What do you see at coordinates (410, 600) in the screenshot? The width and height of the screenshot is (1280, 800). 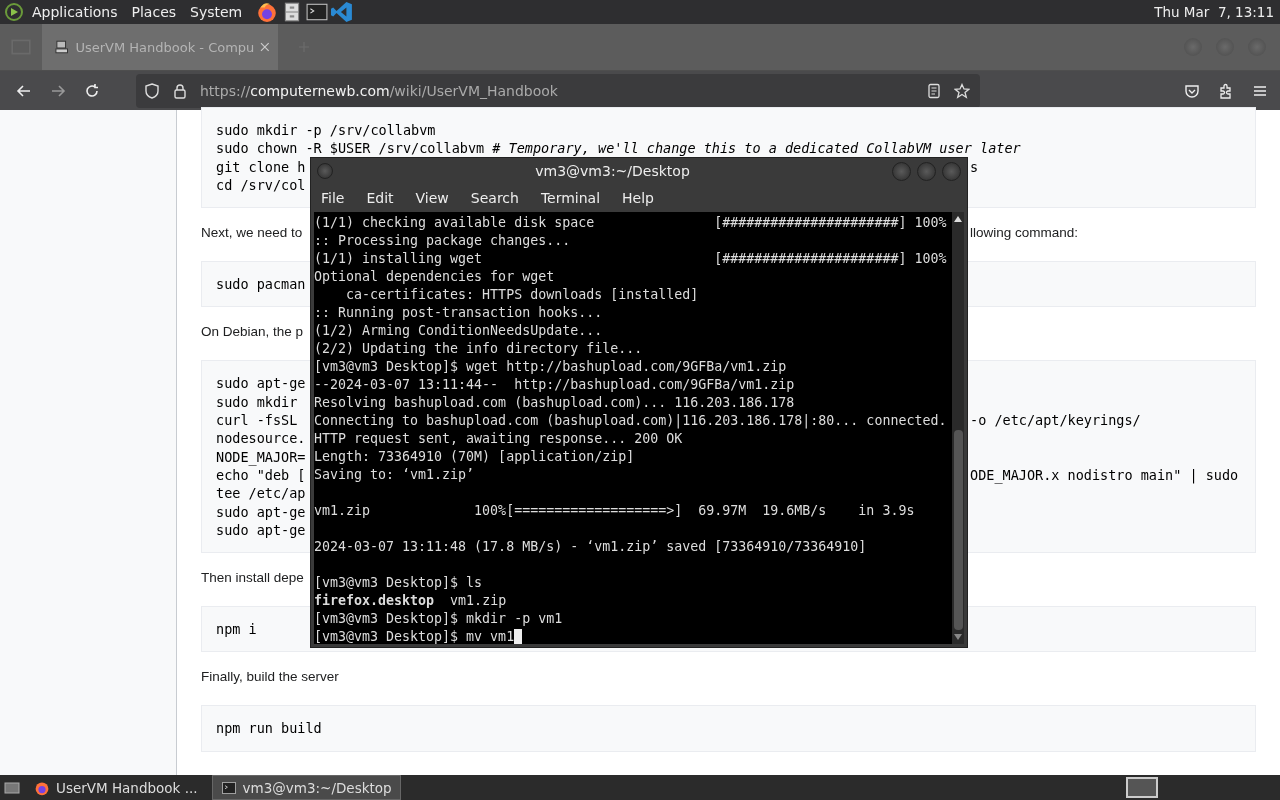 I see `terminal-line: firefox.desktop vm1.zip` at bounding box center [410, 600].